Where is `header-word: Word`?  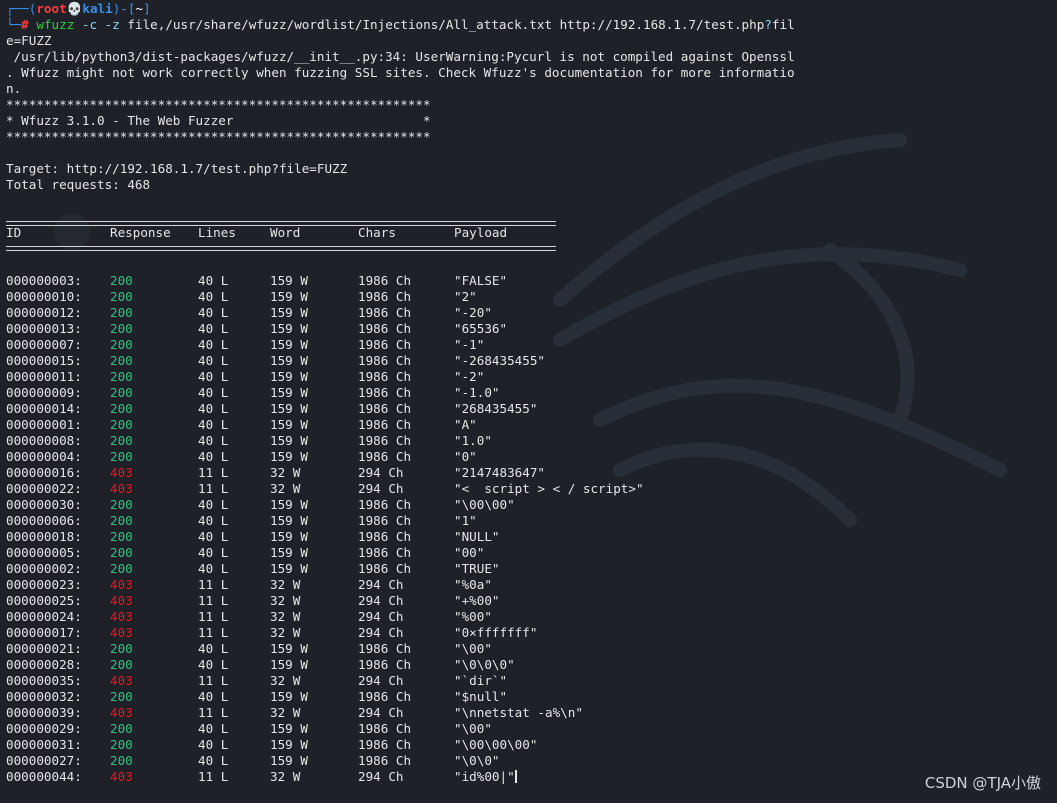
header-word: Word is located at coordinates (285, 232).